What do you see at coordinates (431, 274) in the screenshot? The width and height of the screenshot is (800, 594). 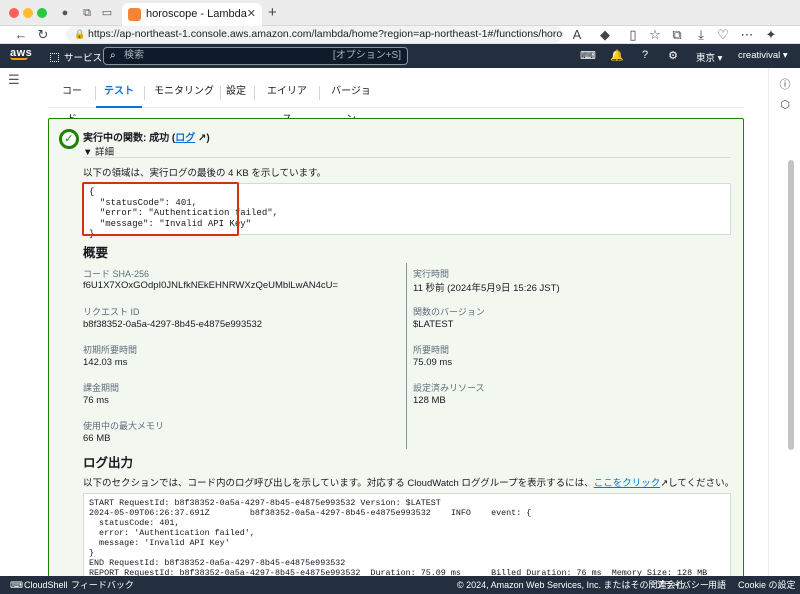 I see `exec-time-label: 実行時間` at bounding box center [431, 274].